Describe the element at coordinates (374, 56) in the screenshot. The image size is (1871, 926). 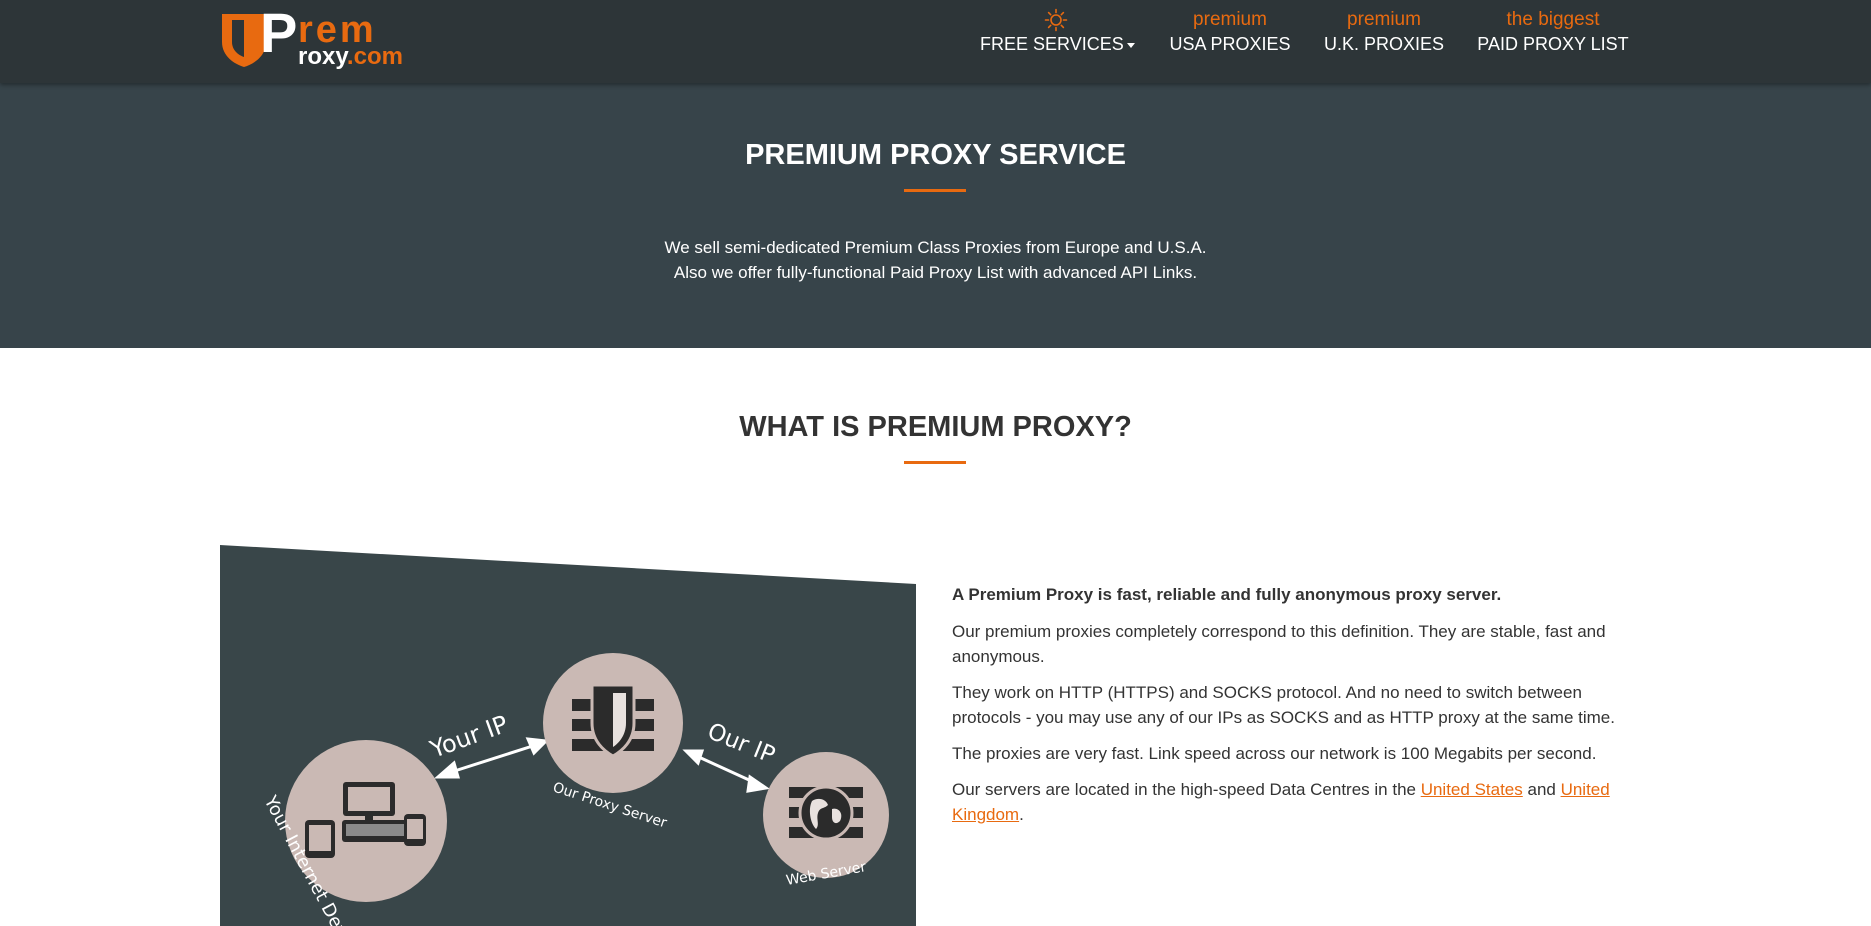
I see `logo-com: .com` at that location.